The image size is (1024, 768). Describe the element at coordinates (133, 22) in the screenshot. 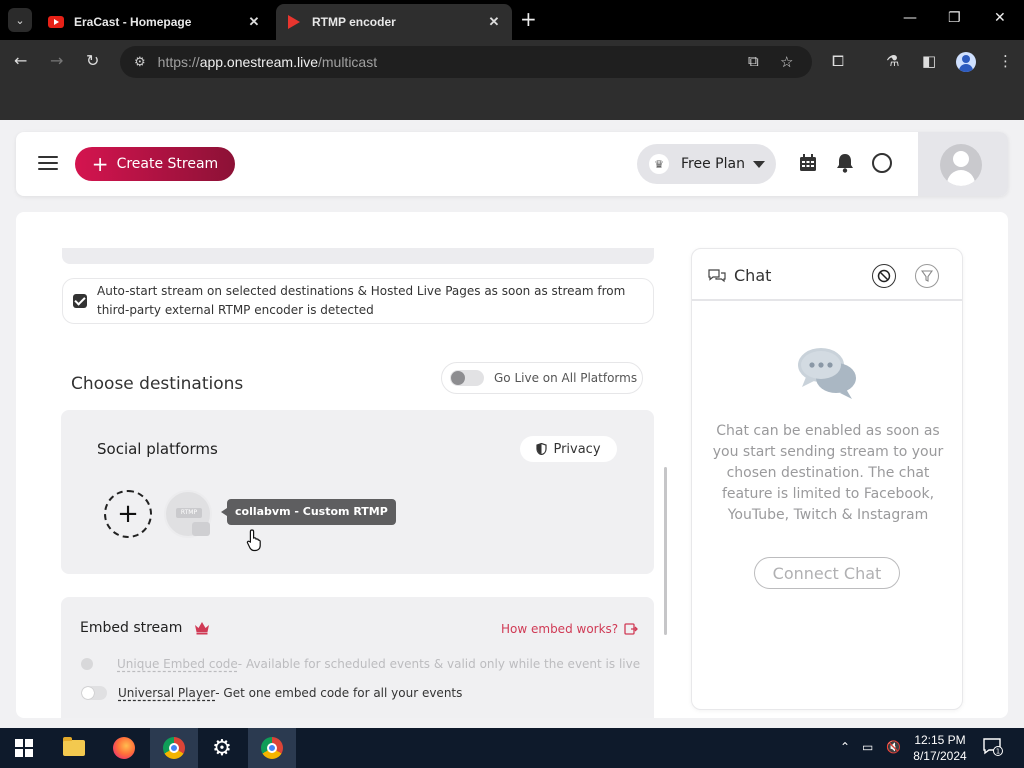

I see `tab-title: EraCast - Homepage` at that location.